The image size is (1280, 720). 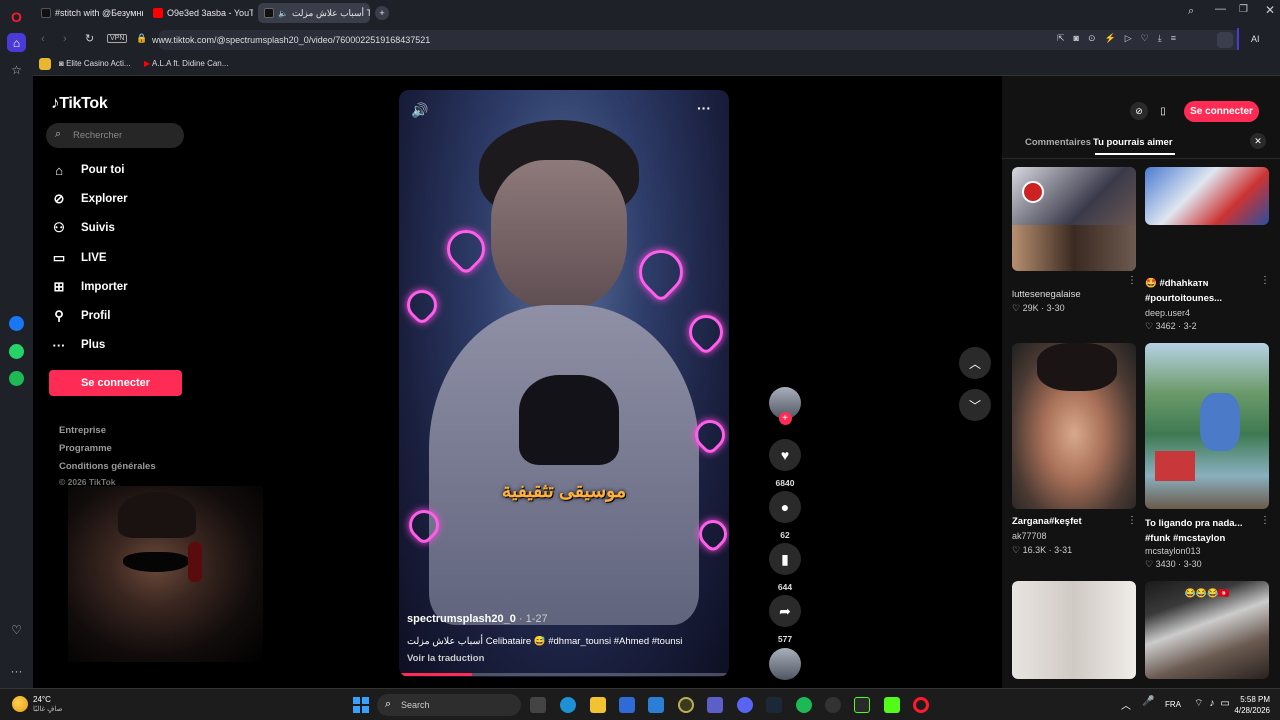 I want to click on video-author-line: spectrumsplash20_0 · 1-27, so click(x=477, y=619).